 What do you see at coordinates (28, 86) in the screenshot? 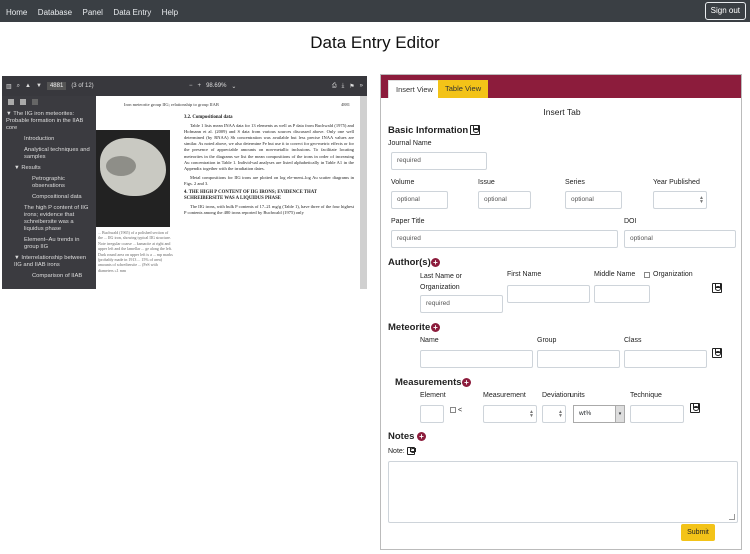
I see `prev-page-icon: ▲` at bounding box center [28, 86].